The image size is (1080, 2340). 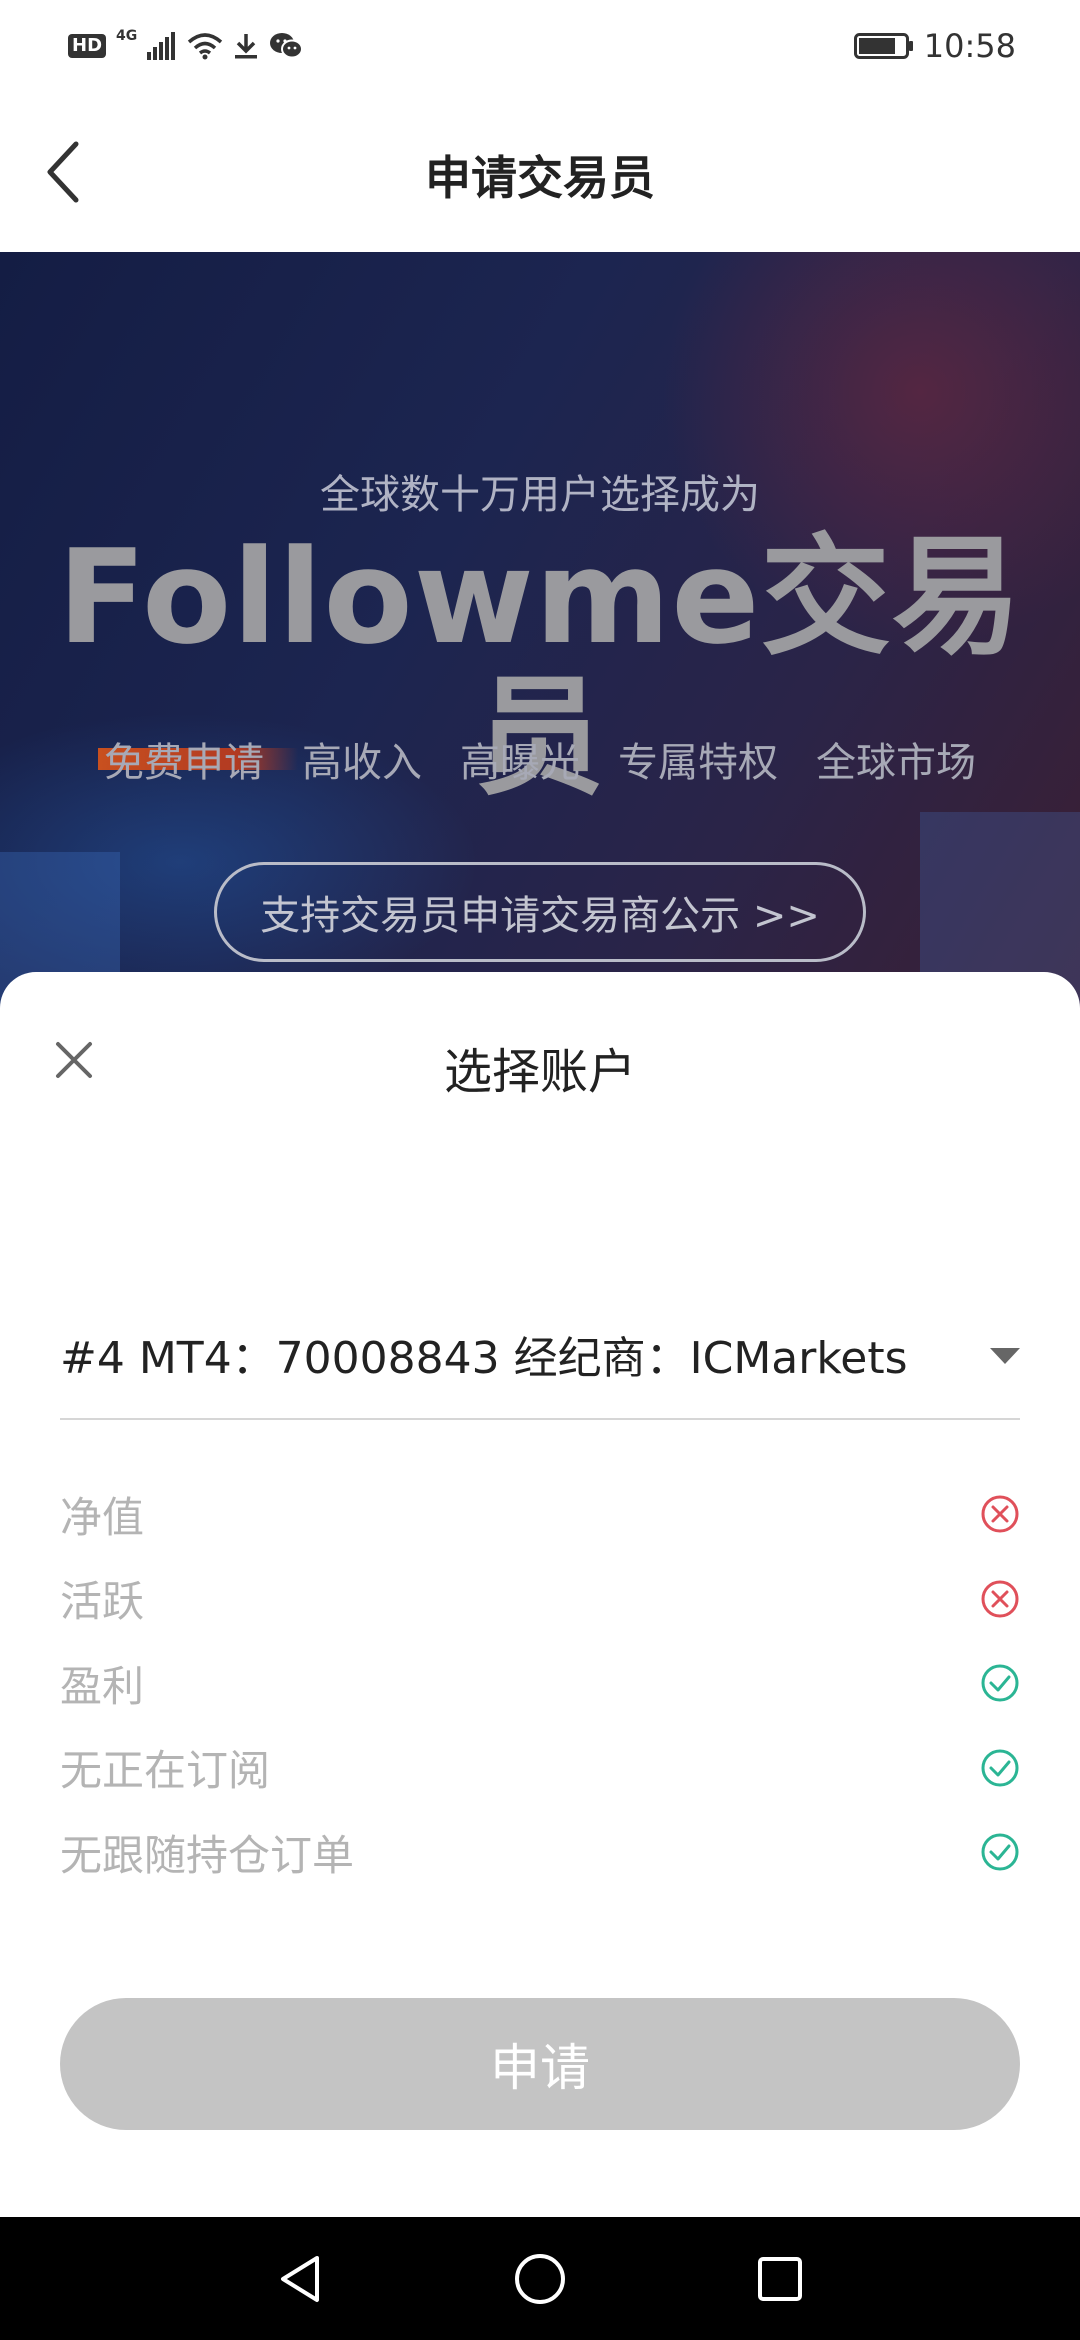 What do you see at coordinates (184, 763) in the screenshot?
I see `banner-tag-label: 免费申请` at bounding box center [184, 763].